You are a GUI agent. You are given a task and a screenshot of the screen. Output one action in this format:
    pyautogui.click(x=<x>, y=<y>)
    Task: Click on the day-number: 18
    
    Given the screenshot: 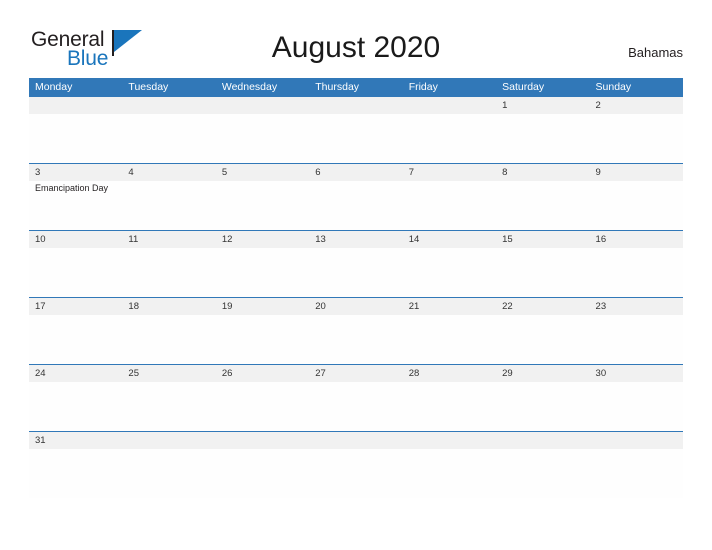 What is the action you would take?
    pyautogui.click(x=168, y=306)
    